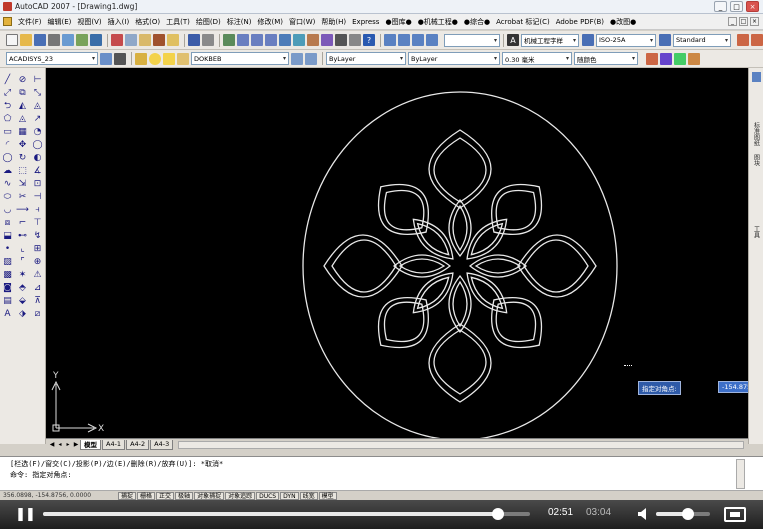  Describe the element at coordinates (131, 40) in the screenshot. I see `copy-icon` at that location.